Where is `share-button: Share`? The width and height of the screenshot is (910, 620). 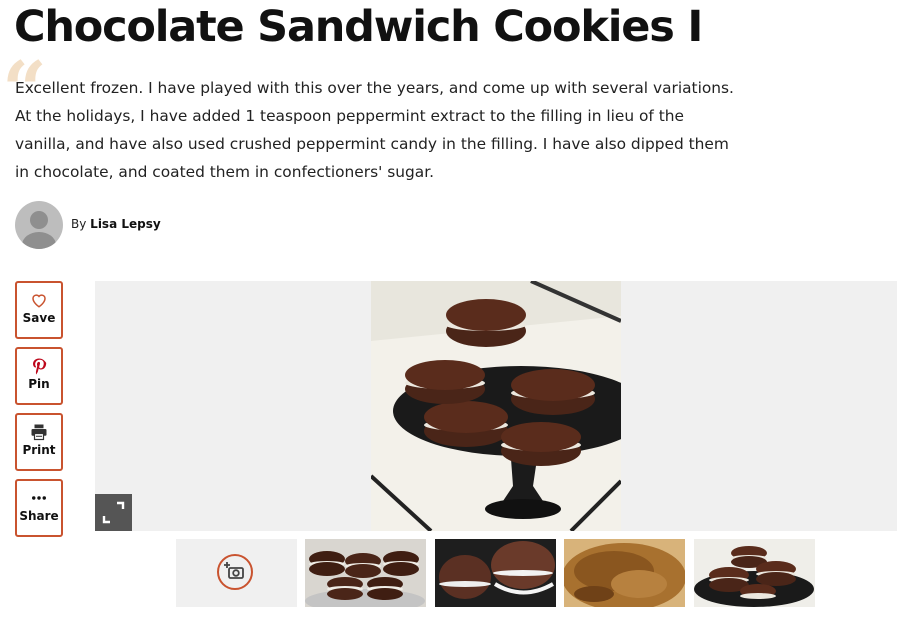 share-button: Share is located at coordinates (39, 508).